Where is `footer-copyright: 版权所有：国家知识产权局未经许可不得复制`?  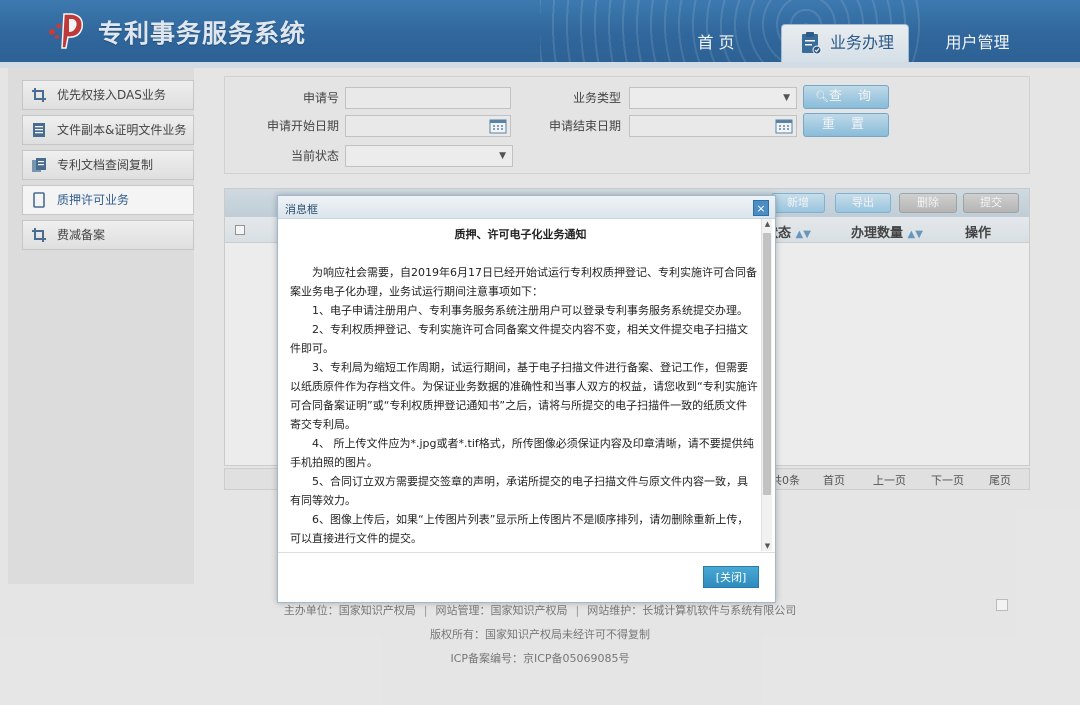 footer-copyright: 版权所有：国家知识产权局未经许可不得复制 is located at coordinates (540, 634).